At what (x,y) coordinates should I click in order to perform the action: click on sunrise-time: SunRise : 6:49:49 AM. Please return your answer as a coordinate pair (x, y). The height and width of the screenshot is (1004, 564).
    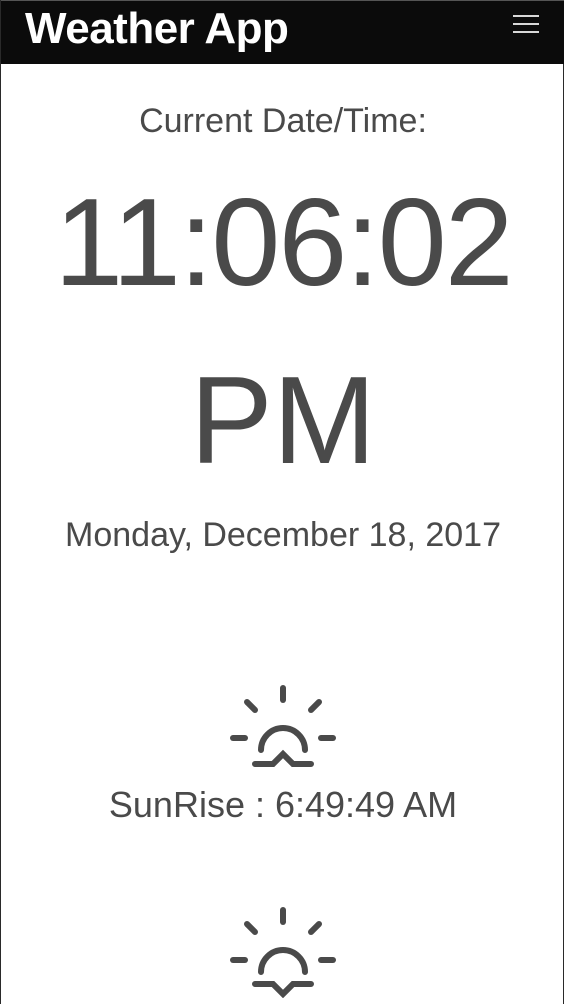
    Looking at the image, I should click on (283, 804).